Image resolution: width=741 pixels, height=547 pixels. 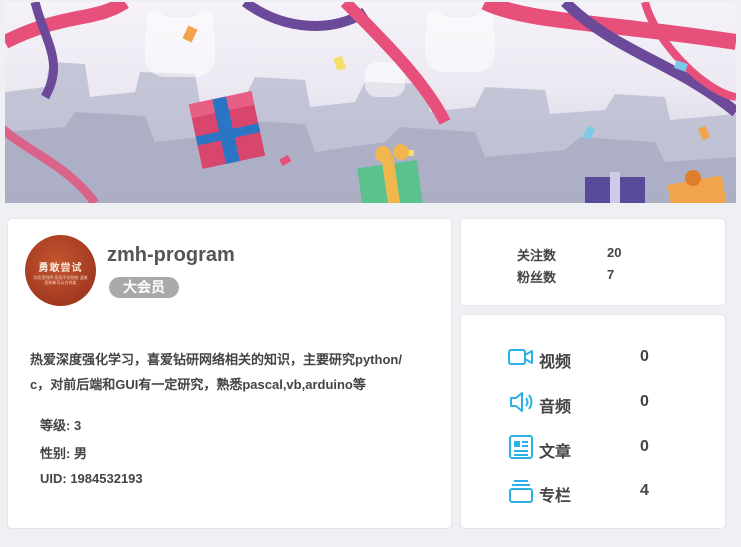 What do you see at coordinates (593, 421) in the screenshot?
I see `content-stats-card: 视频 0 音频 0 文章 0 专栏 4` at bounding box center [593, 421].